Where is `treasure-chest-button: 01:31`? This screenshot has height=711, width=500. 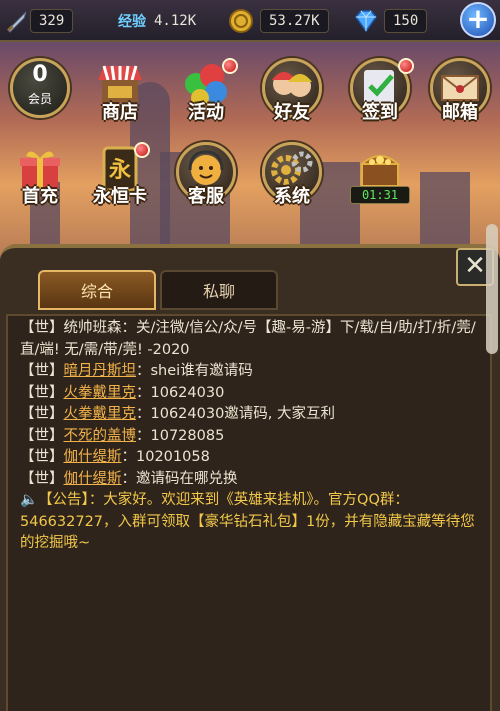 treasure-chest-button: 01:31 is located at coordinates (380, 176).